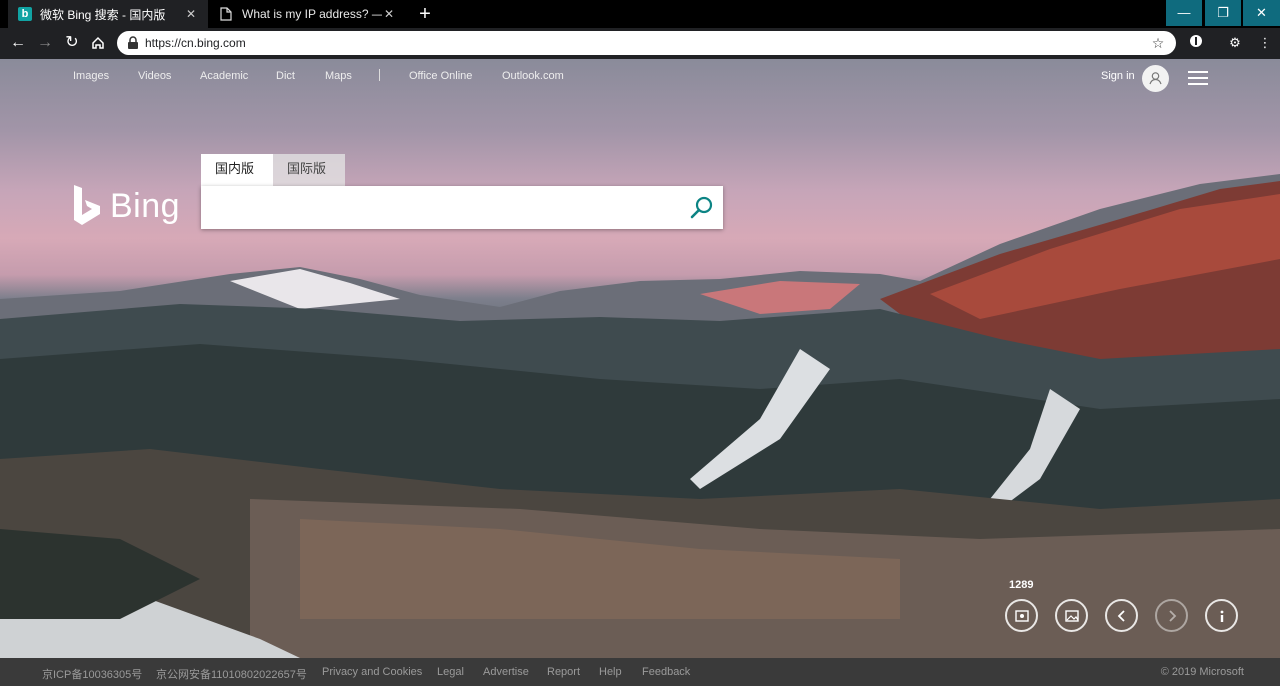  Describe the element at coordinates (1184, 13) in the screenshot. I see `minimize-button: —` at that location.